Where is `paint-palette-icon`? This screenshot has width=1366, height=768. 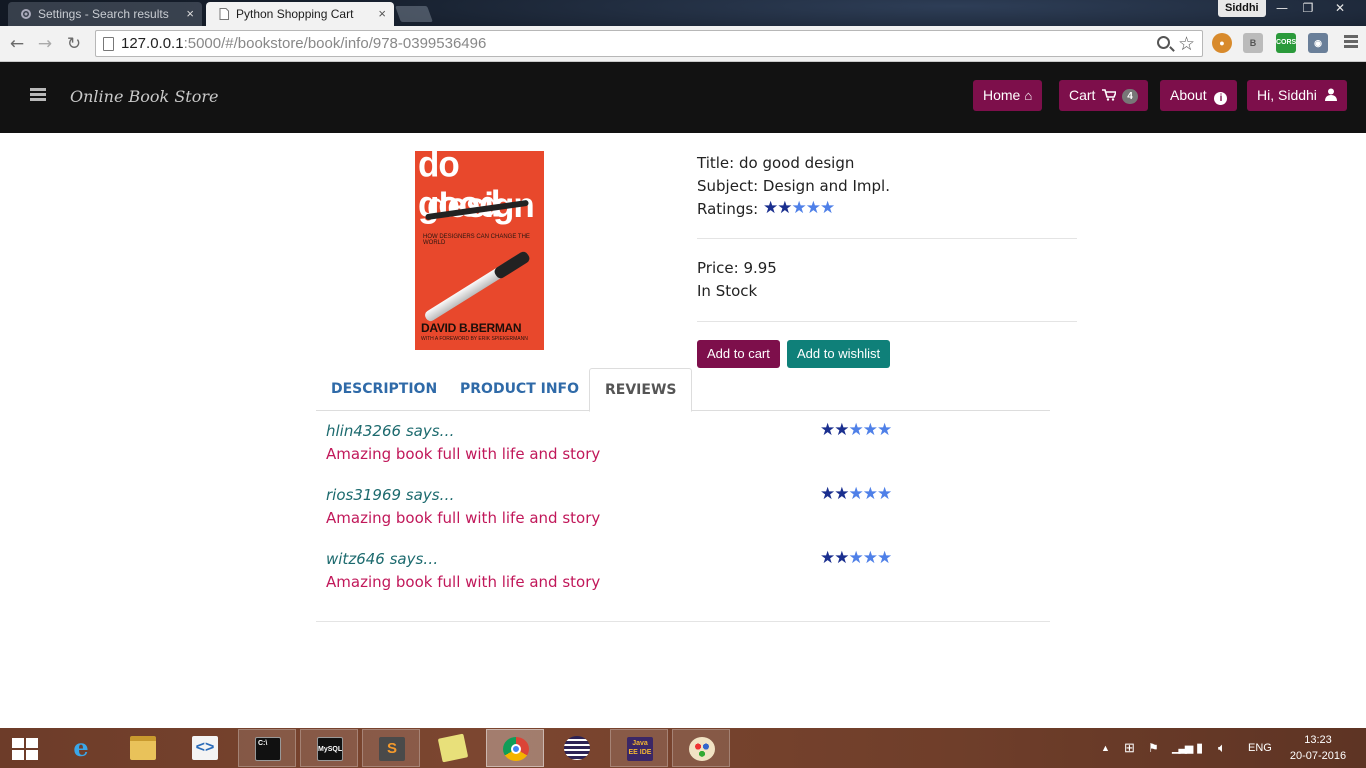
paint-palette-icon is located at coordinates (702, 749).